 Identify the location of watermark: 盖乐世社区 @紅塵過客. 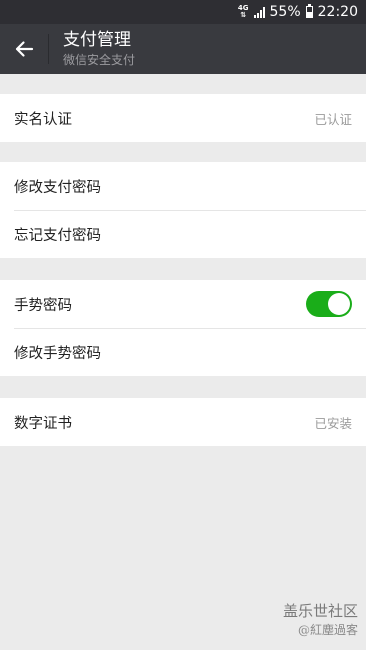
(320, 619).